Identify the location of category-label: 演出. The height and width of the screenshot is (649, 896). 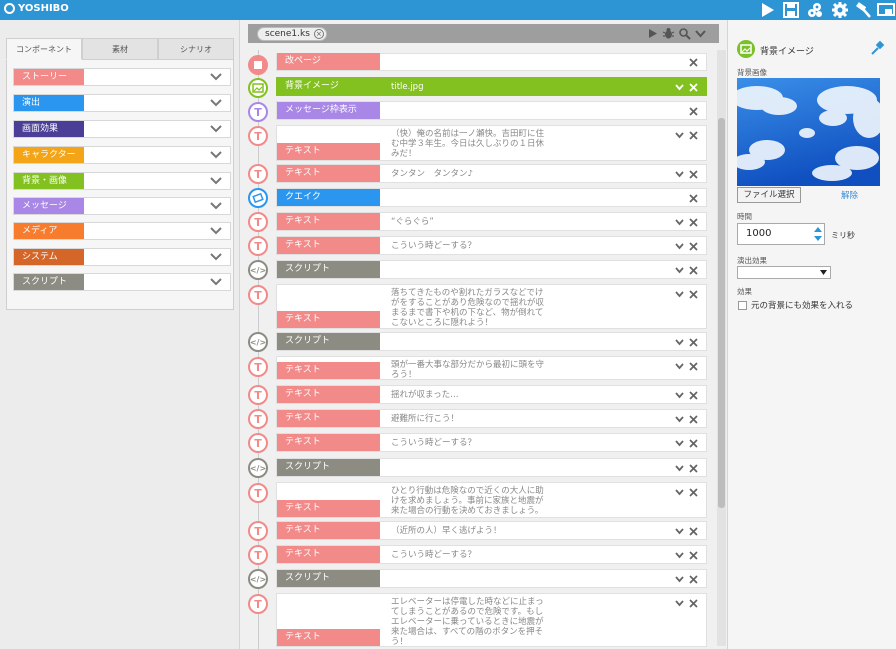
(49, 103).